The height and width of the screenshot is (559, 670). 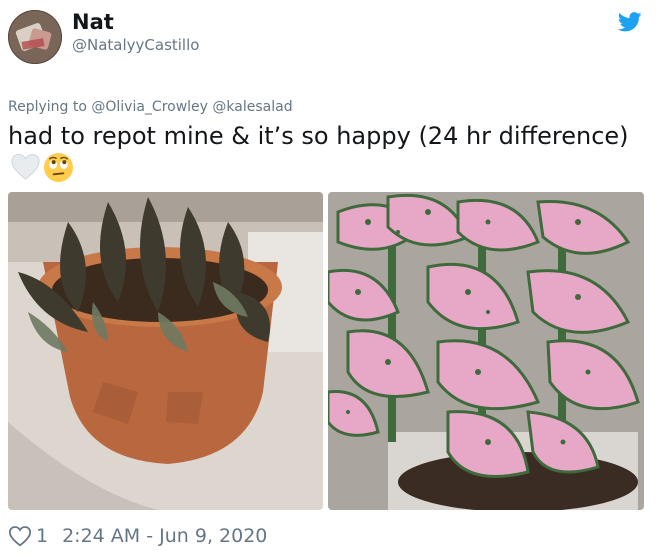 I want to click on avatar-image, so click(x=35, y=37).